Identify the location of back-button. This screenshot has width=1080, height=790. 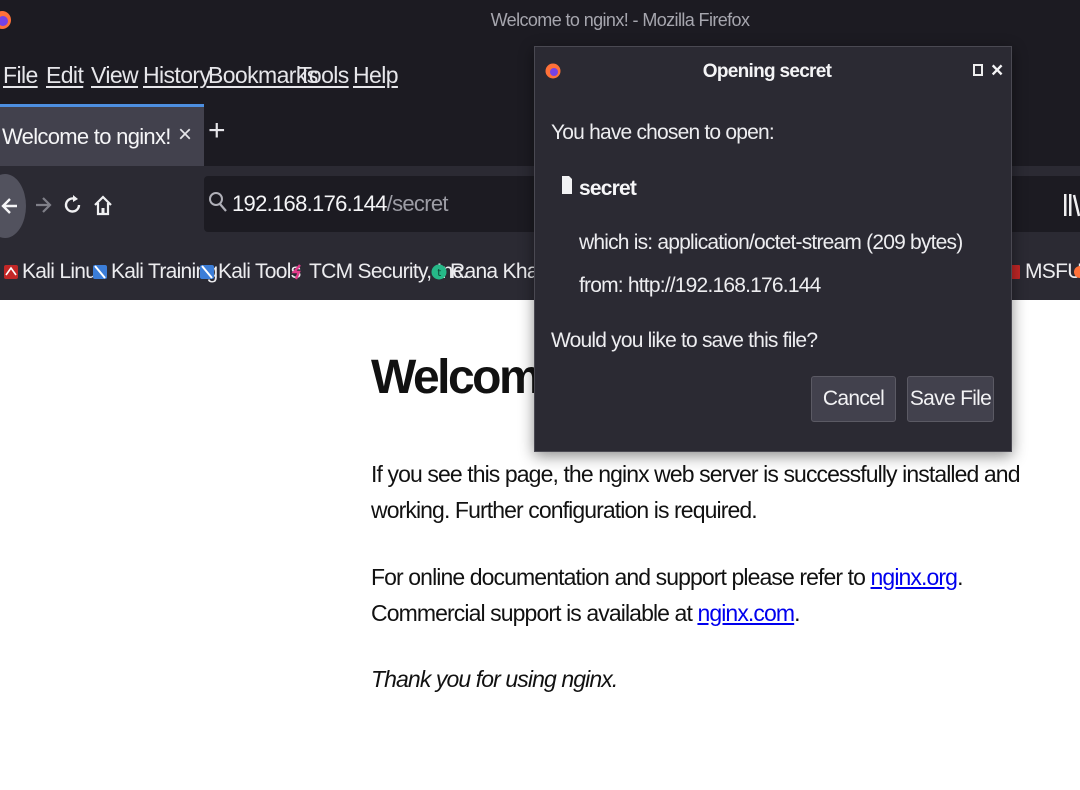
(13, 206).